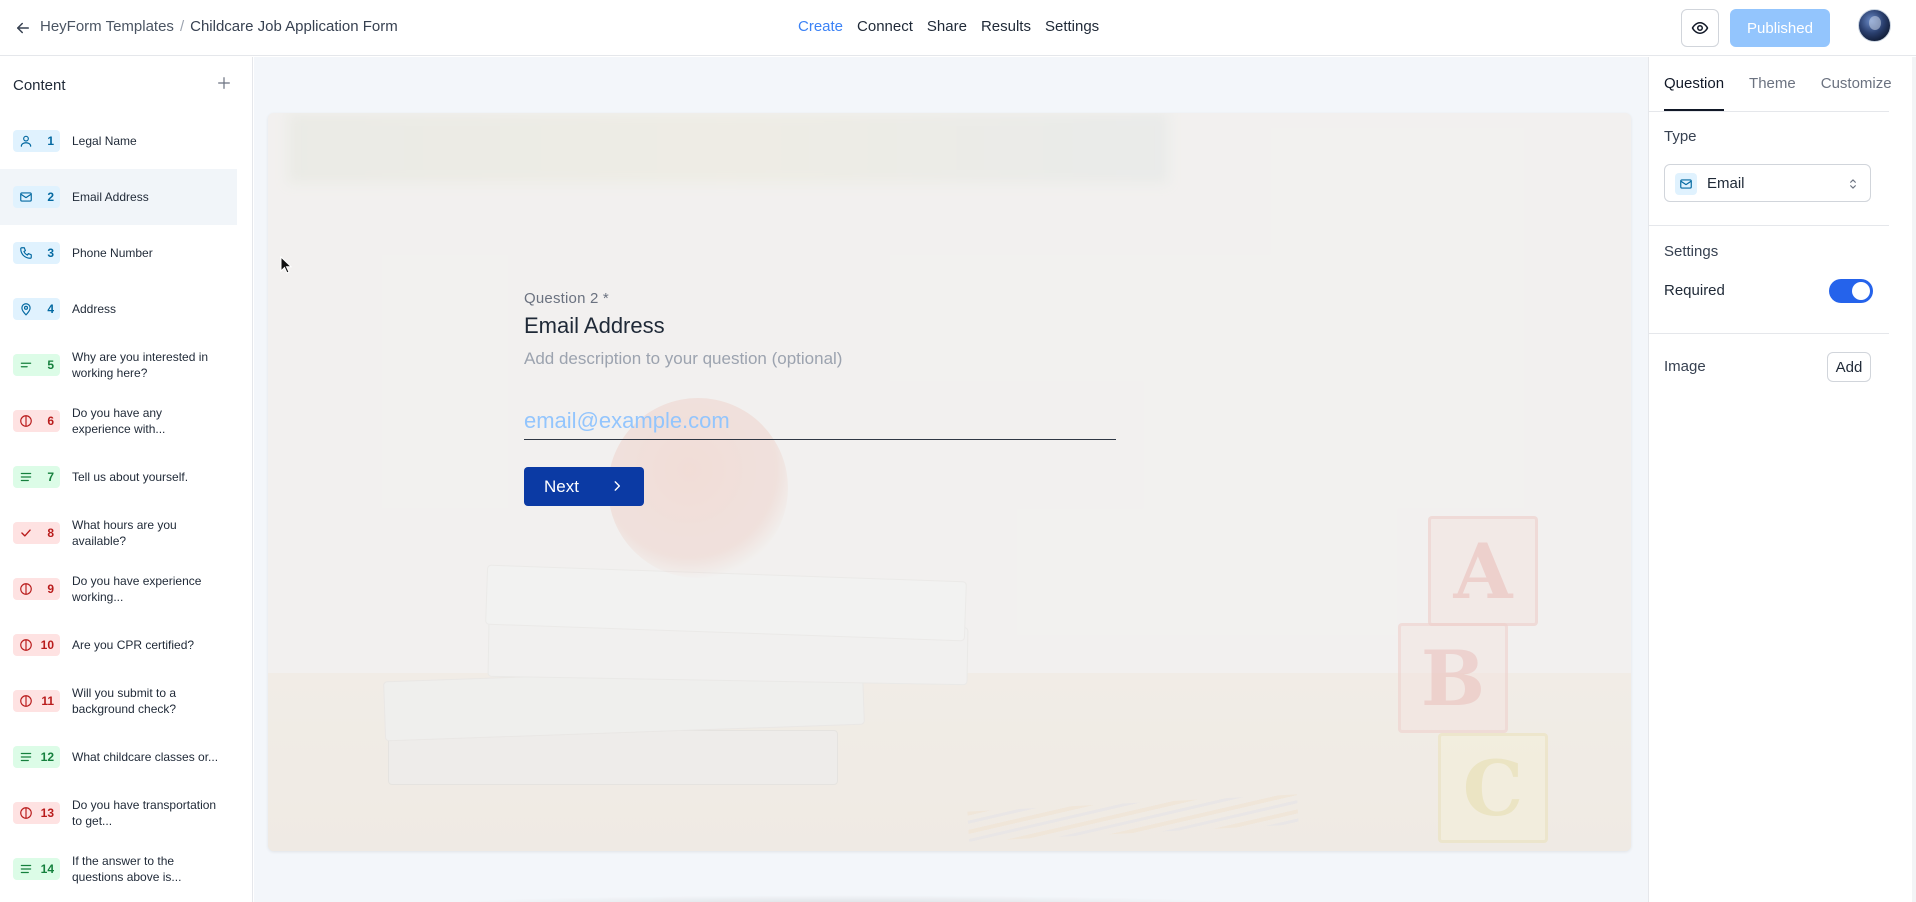 The width and height of the screenshot is (1916, 902). What do you see at coordinates (107, 26) in the screenshot?
I see `breadcrumb-templates-link: HeyForm Templates` at bounding box center [107, 26].